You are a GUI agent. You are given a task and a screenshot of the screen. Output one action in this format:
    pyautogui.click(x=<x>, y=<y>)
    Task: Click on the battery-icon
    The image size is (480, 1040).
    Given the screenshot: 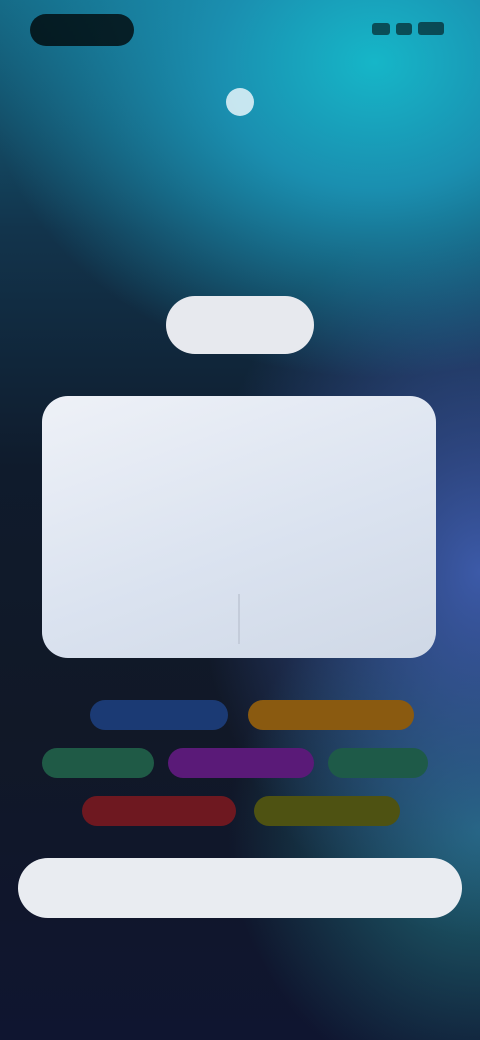 What is the action you would take?
    pyautogui.click(x=431, y=28)
    